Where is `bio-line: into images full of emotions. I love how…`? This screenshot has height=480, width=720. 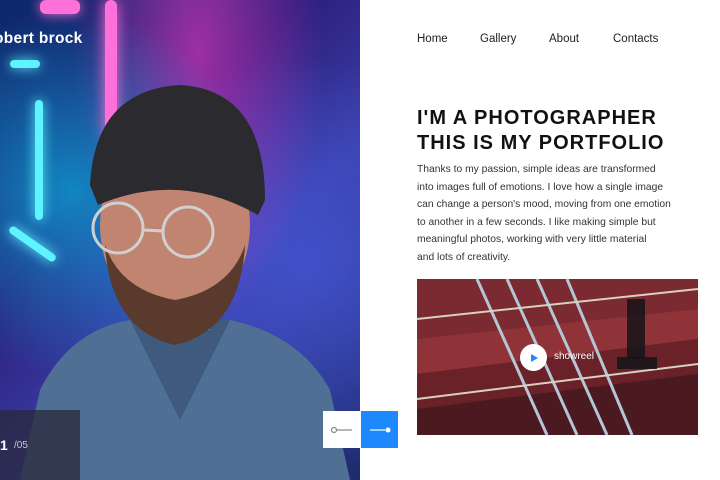 bio-line: into images full of emotions. I love how… is located at coordinates (540, 187).